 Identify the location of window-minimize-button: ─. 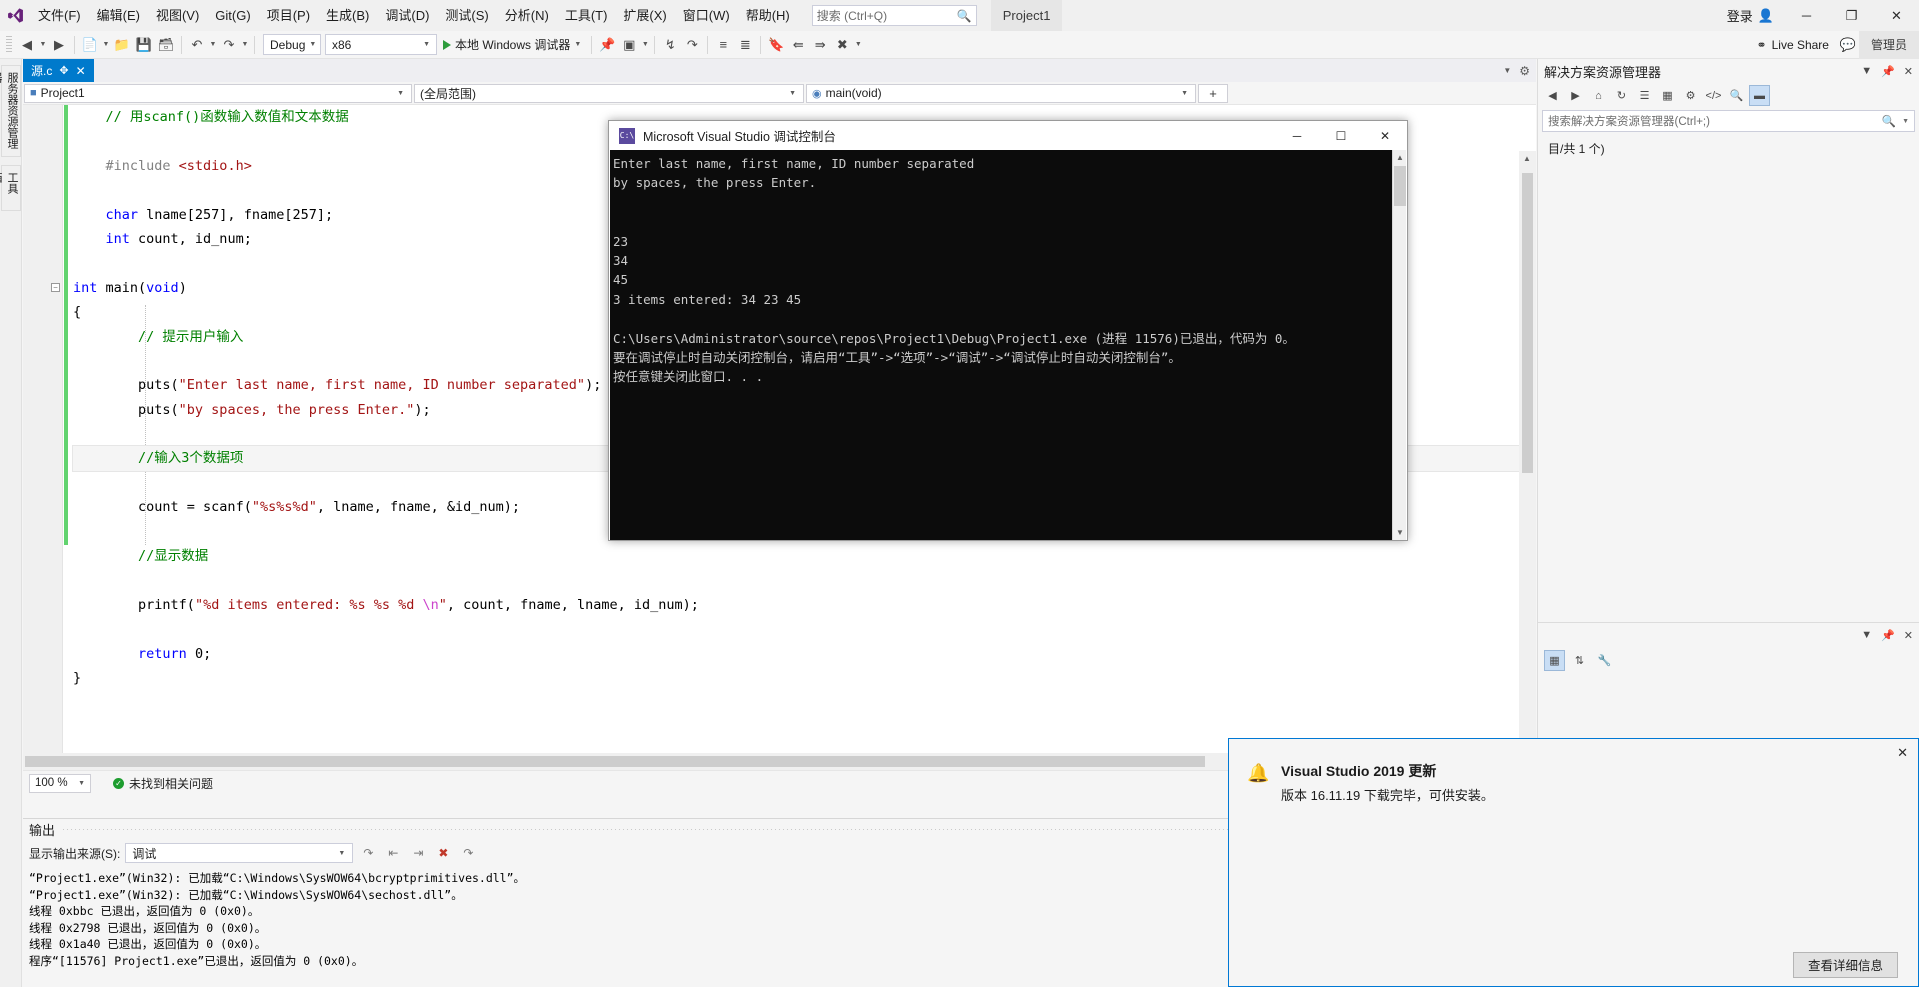
(1806, 15).